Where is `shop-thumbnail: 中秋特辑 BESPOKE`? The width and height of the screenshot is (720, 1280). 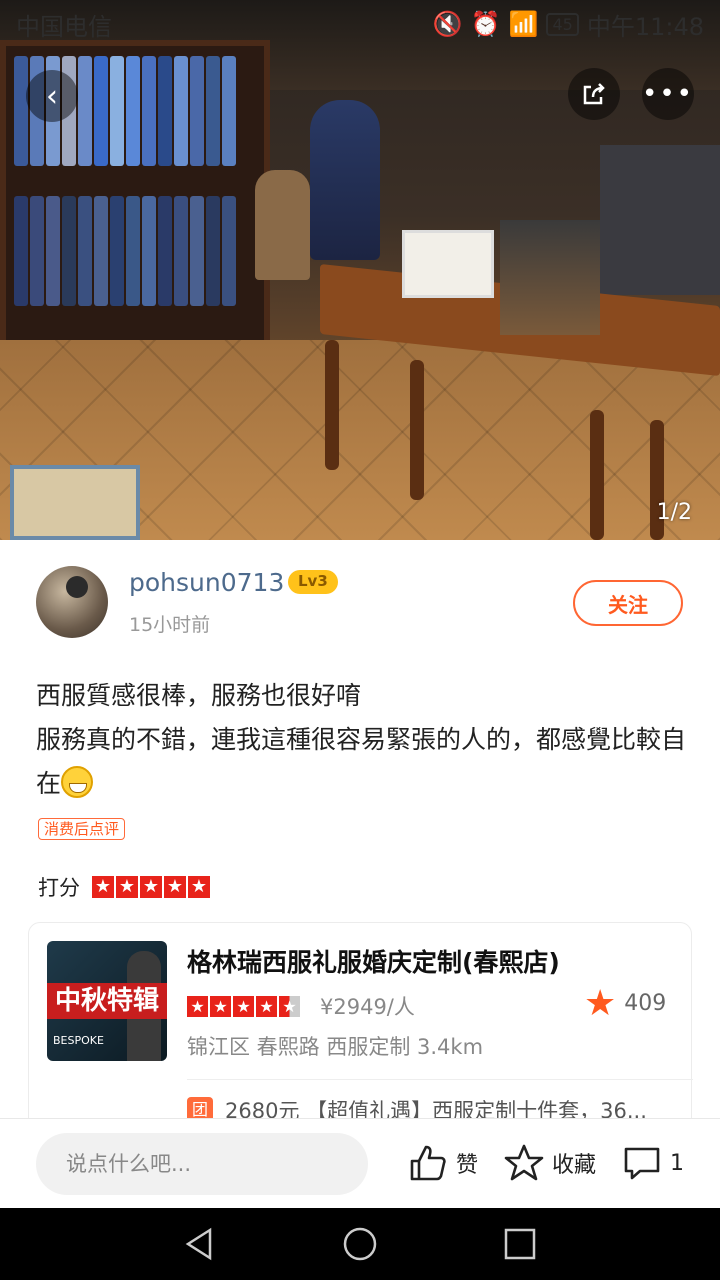
shop-thumbnail: 中秋特辑 BESPOKE is located at coordinates (107, 1001).